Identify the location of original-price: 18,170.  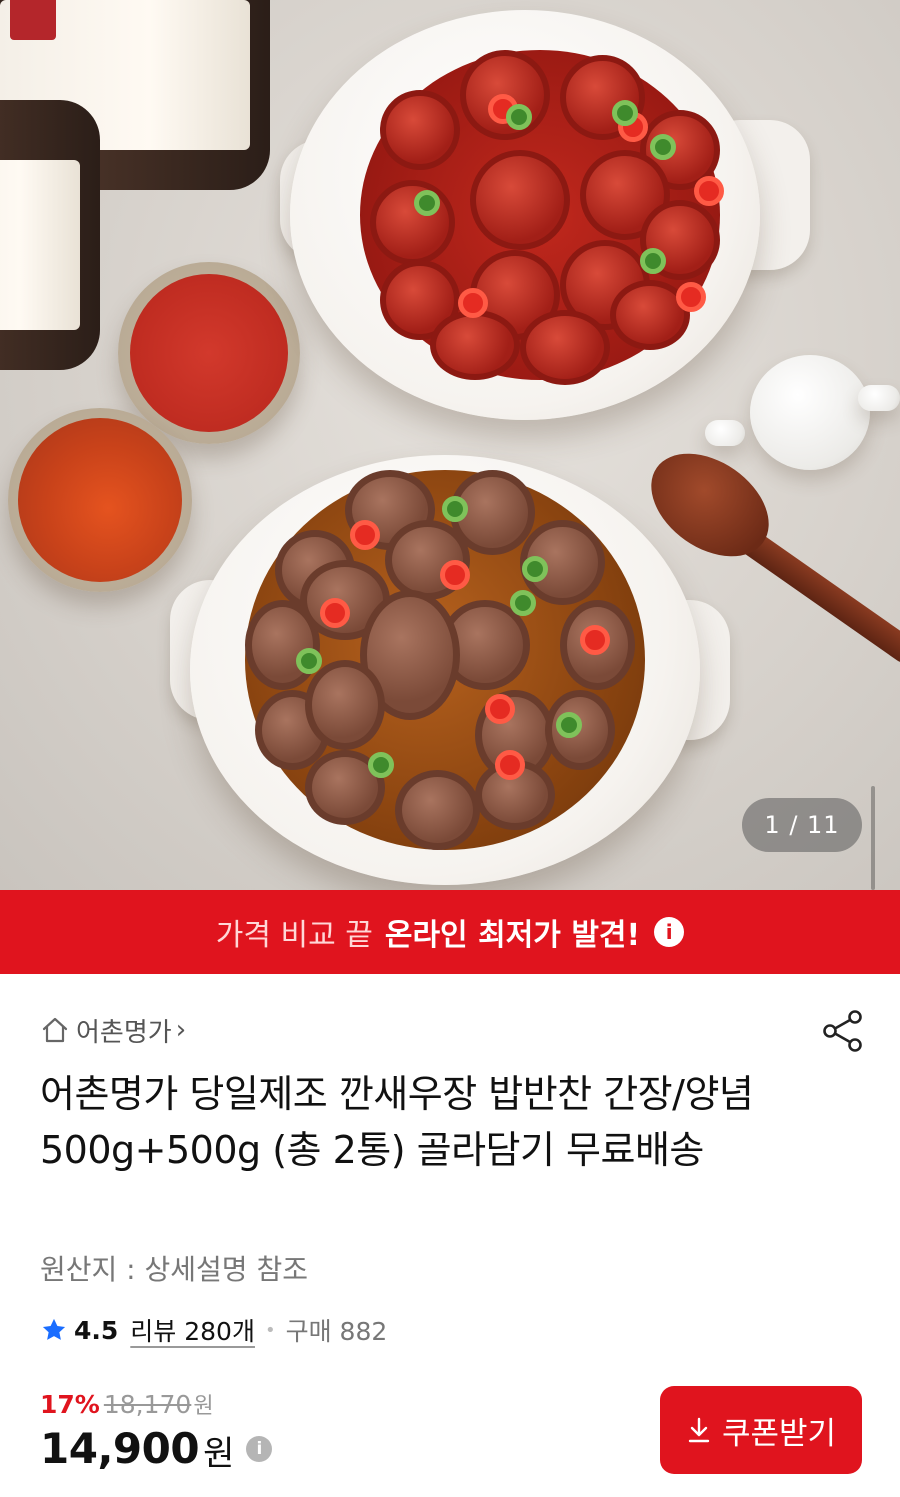
(147, 1404).